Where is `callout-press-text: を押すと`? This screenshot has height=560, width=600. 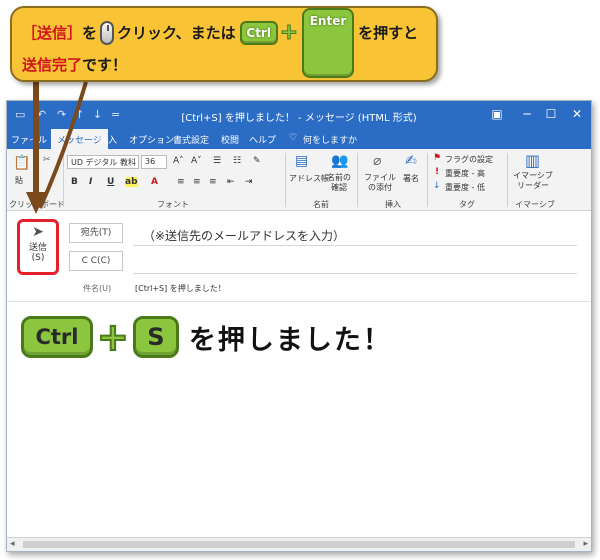
callout-press-text: を押すと is located at coordinates (388, 33).